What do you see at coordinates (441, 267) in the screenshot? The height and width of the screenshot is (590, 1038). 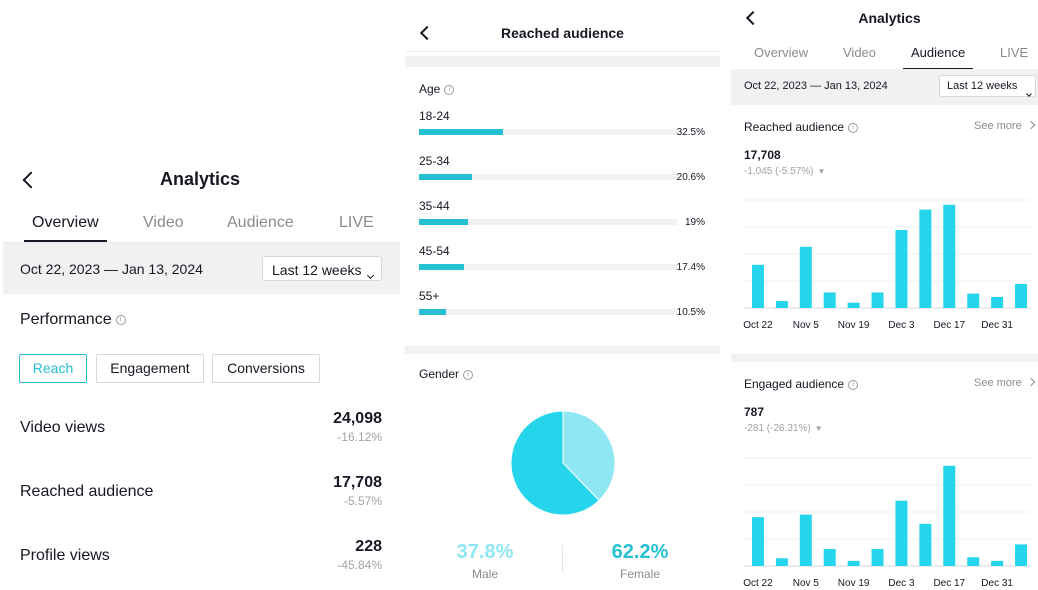 I see `age-bar-fill` at bounding box center [441, 267].